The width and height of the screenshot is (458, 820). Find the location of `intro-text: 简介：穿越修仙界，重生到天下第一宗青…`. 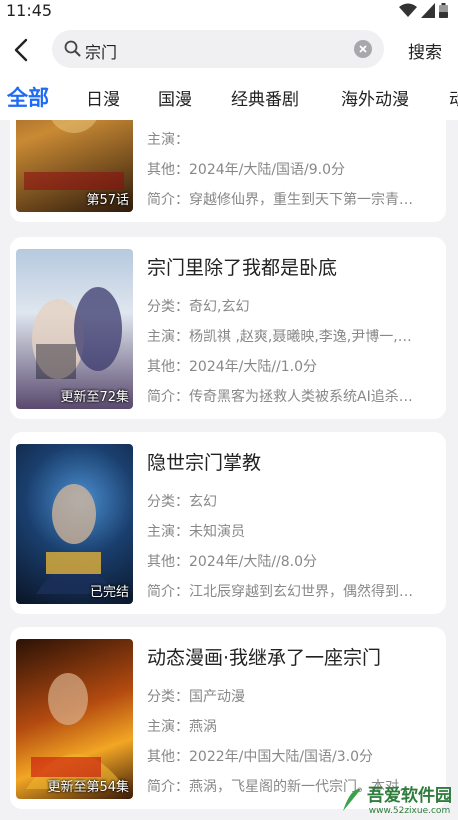

intro-text: 简介：穿越修仙界，重生到天下第一宗青… is located at coordinates (280, 200).